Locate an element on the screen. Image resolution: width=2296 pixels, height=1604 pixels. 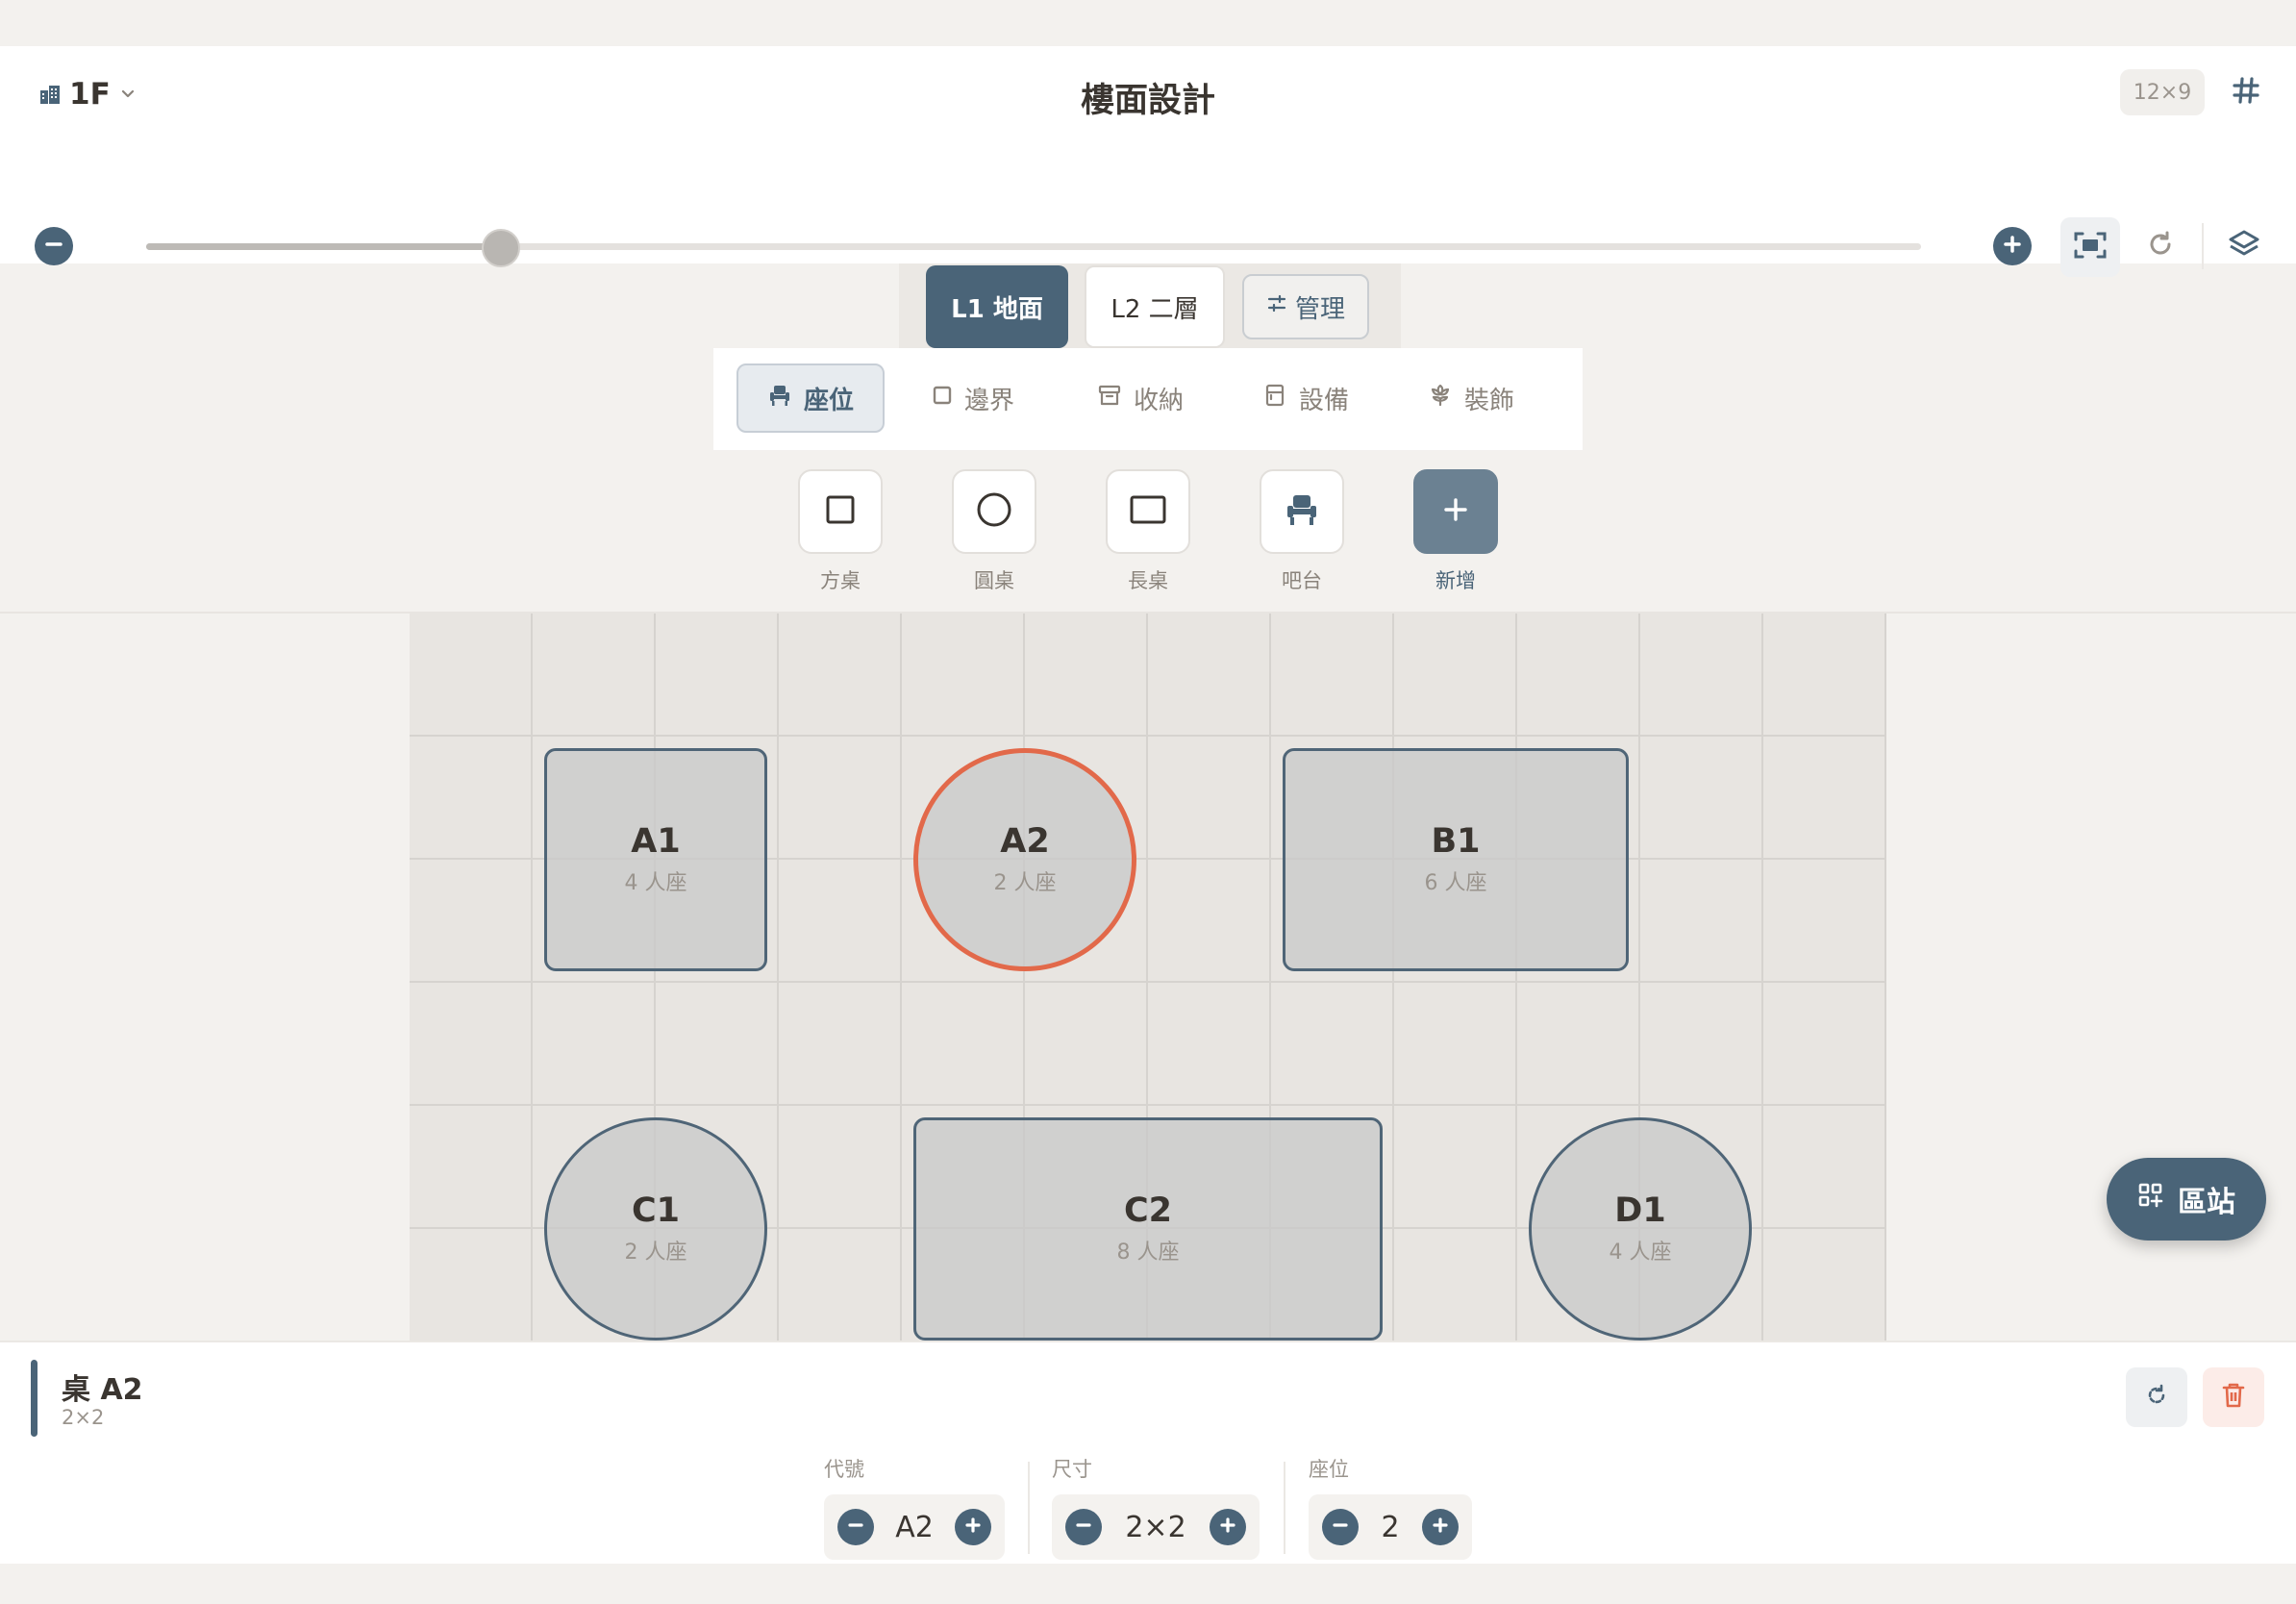
category-decoration: 裝飾 is located at coordinates (1471, 398).